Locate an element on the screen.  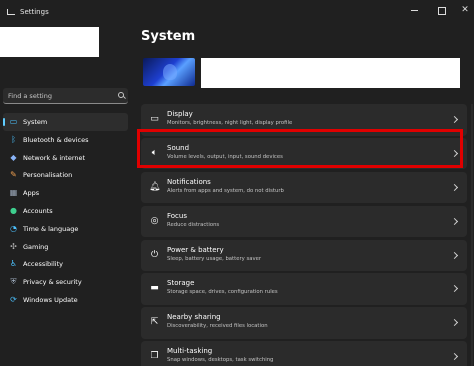
sidebar-item-network: ◆ Network & internet is located at coordinates (65, 158).